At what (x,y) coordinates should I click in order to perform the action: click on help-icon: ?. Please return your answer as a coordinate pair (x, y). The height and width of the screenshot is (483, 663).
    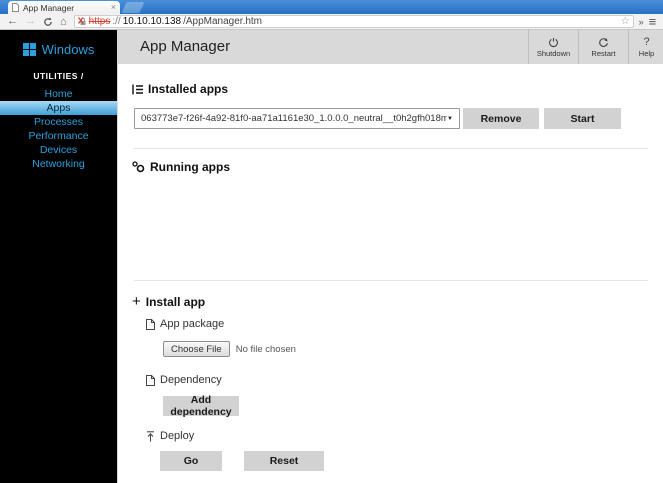
    Looking at the image, I should click on (646, 42).